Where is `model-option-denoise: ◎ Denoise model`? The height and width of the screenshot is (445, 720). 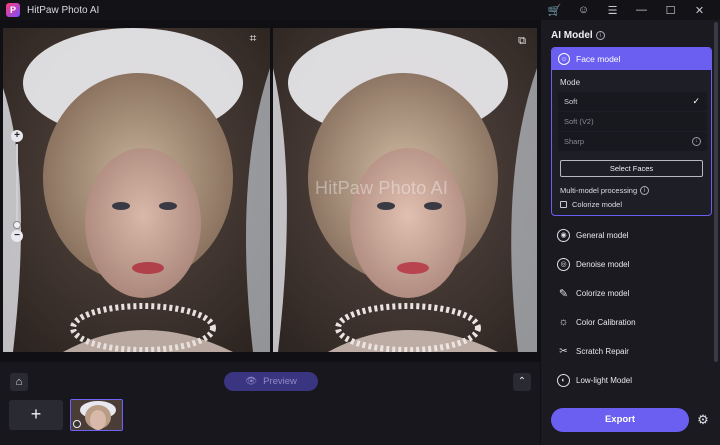
model-option-denoise: ◎ Denoise model is located at coordinates (593, 264).